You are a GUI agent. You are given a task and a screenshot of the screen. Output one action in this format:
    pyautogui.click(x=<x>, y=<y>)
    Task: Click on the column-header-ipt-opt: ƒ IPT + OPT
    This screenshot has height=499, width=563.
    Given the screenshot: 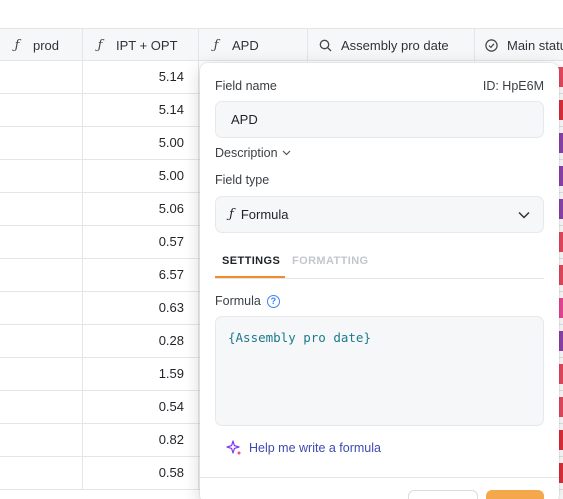 What is the action you would take?
    pyautogui.click(x=141, y=45)
    